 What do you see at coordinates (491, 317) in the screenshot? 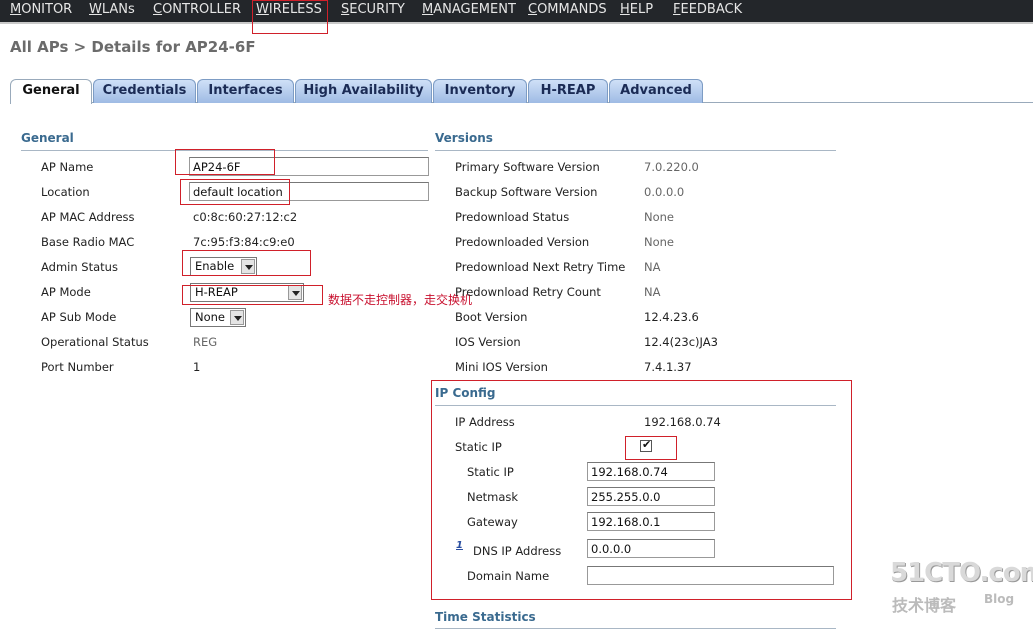
I see `version-row-label: Boot Version` at bounding box center [491, 317].